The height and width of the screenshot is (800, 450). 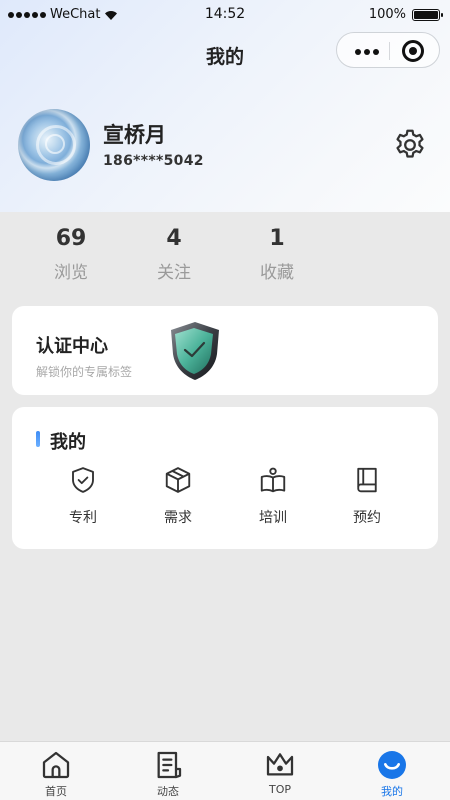 What do you see at coordinates (153, 161) in the screenshot?
I see `user-phone: 186****5042` at bounding box center [153, 161].